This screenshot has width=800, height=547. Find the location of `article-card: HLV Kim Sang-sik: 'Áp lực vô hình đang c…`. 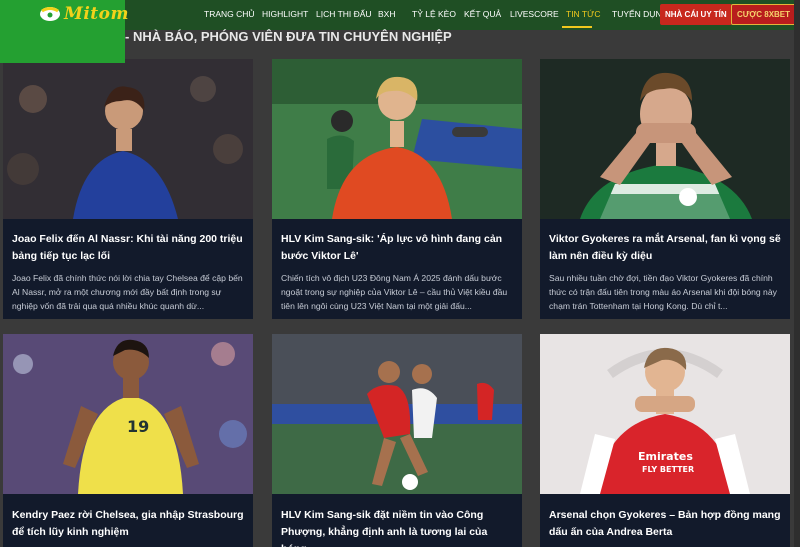

article-card: HLV Kim Sang-sik: 'Áp lực vô hình đang c… is located at coordinates (397, 189).